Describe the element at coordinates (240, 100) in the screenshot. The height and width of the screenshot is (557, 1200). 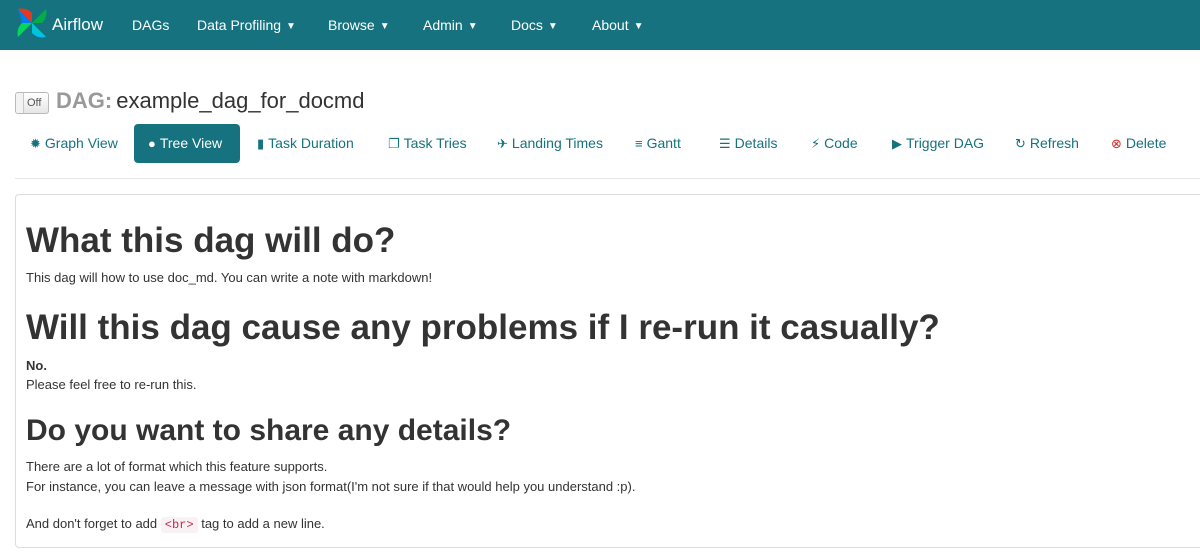
I see `dag-id: example_dag_for_docmd` at that location.